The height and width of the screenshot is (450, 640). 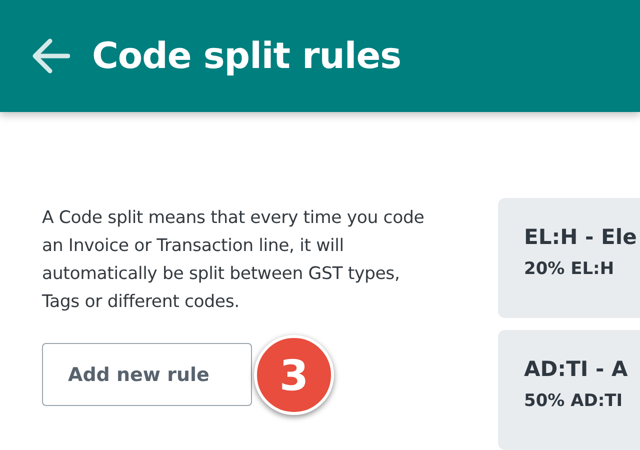 I want to click on step-badge: 3, so click(x=294, y=375).